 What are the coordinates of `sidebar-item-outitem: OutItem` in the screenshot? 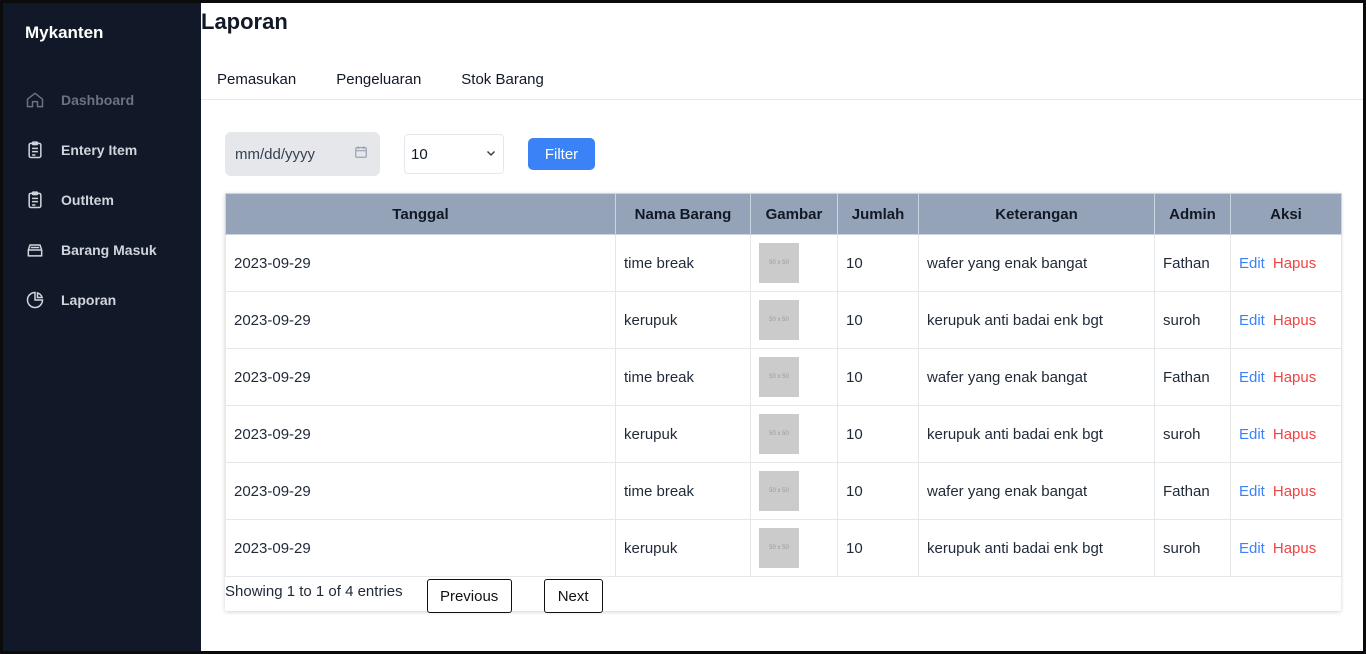 It's located at (102, 200).